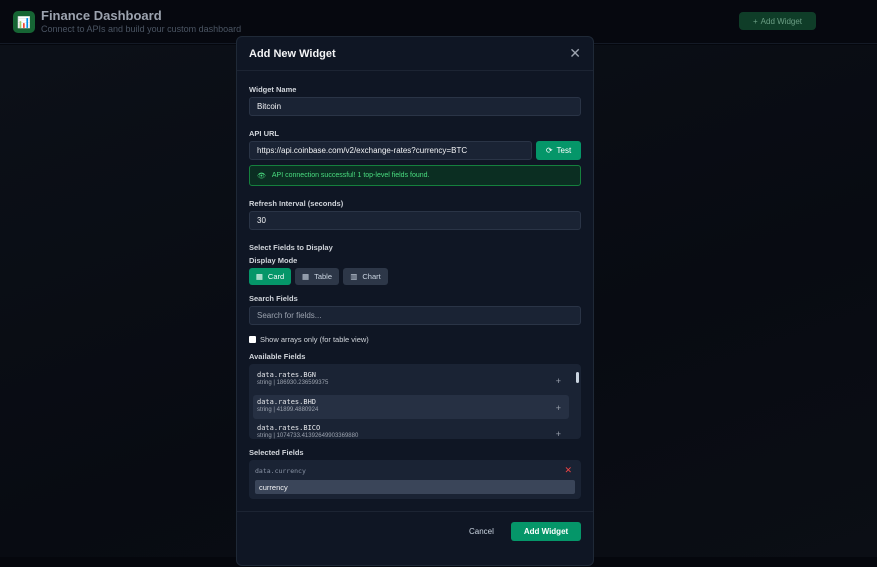 The height and width of the screenshot is (567, 877). What do you see at coordinates (276, 276) in the screenshot?
I see `mode-label: Card` at bounding box center [276, 276].